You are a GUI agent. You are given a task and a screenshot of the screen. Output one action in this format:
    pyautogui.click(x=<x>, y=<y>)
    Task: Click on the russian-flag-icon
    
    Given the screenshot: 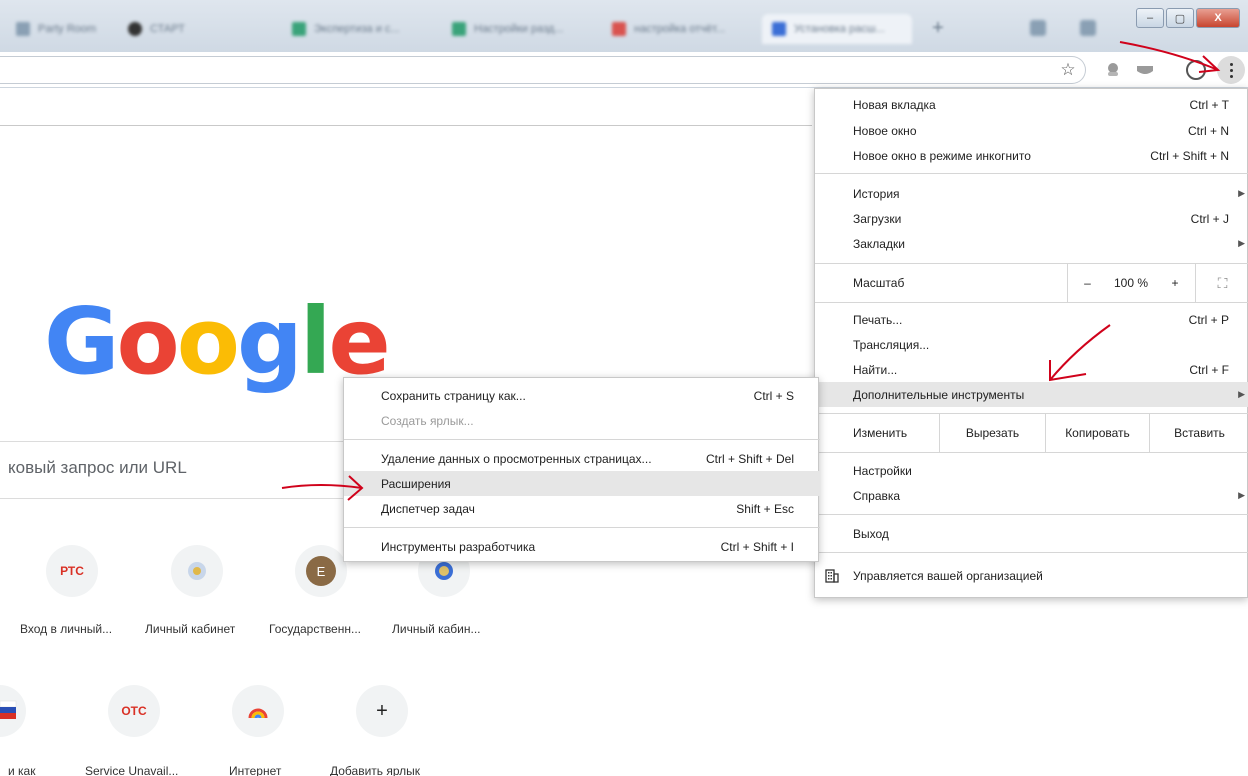 What is the action you would take?
    pyautogui.click(x=8, y=709)
    